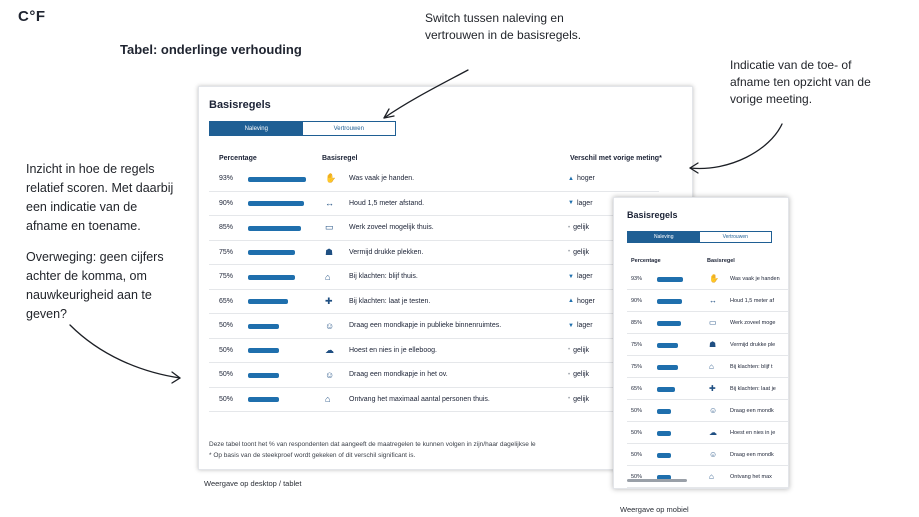  What do you see at coordinates (125, 351) in the screenshot?
I see `arrow-to-percentages` at bounding box center [125, 351].